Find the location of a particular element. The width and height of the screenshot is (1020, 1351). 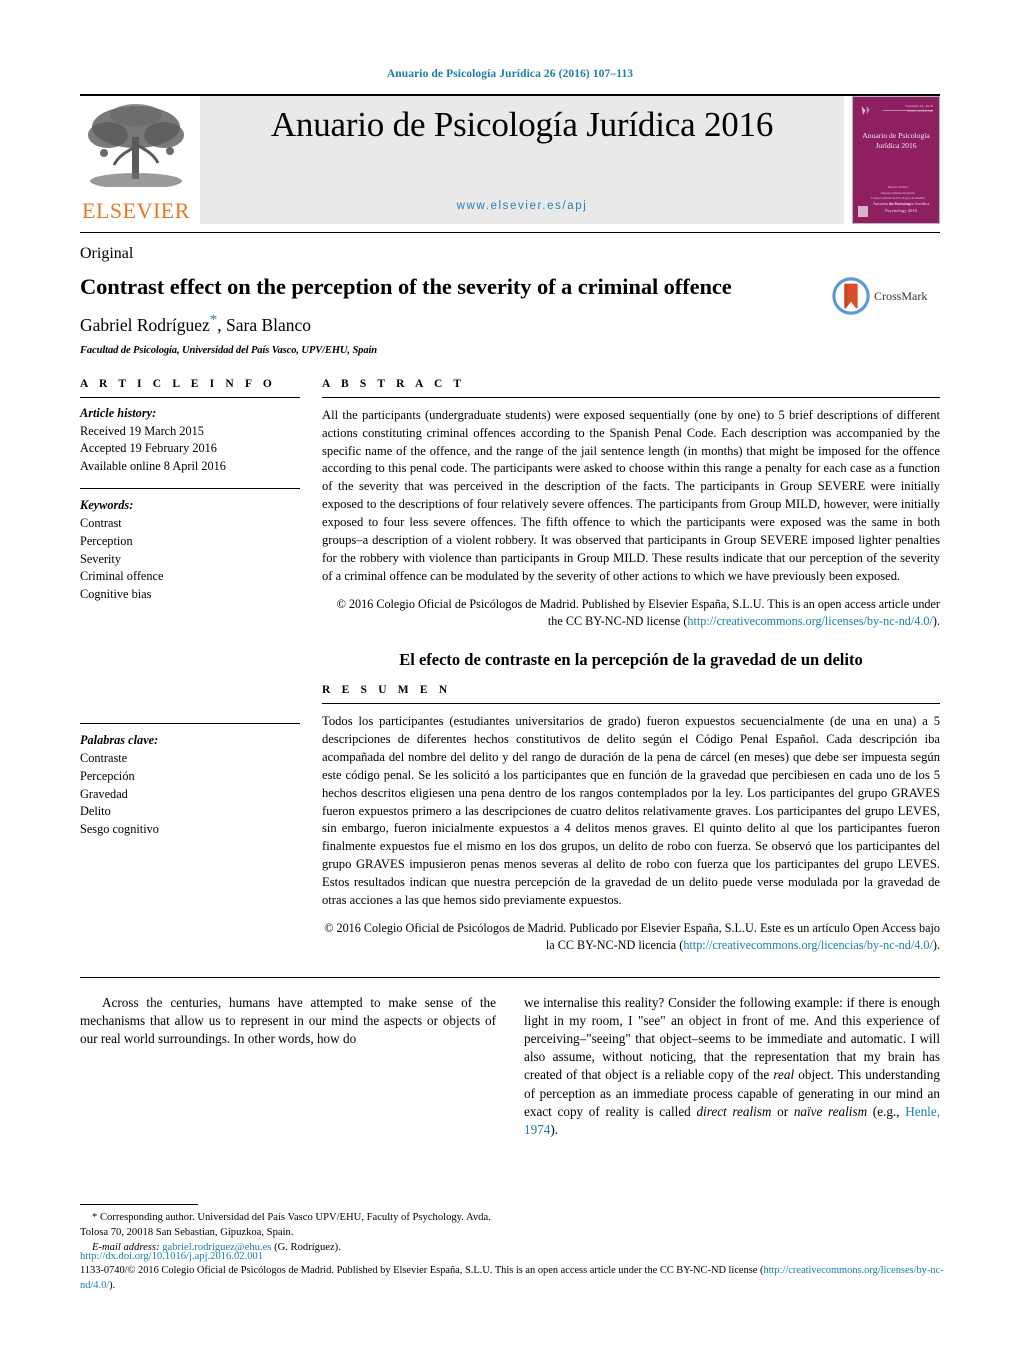

body-right-italic-direct-realism: direct realism is located at coordinates (734, 1111).